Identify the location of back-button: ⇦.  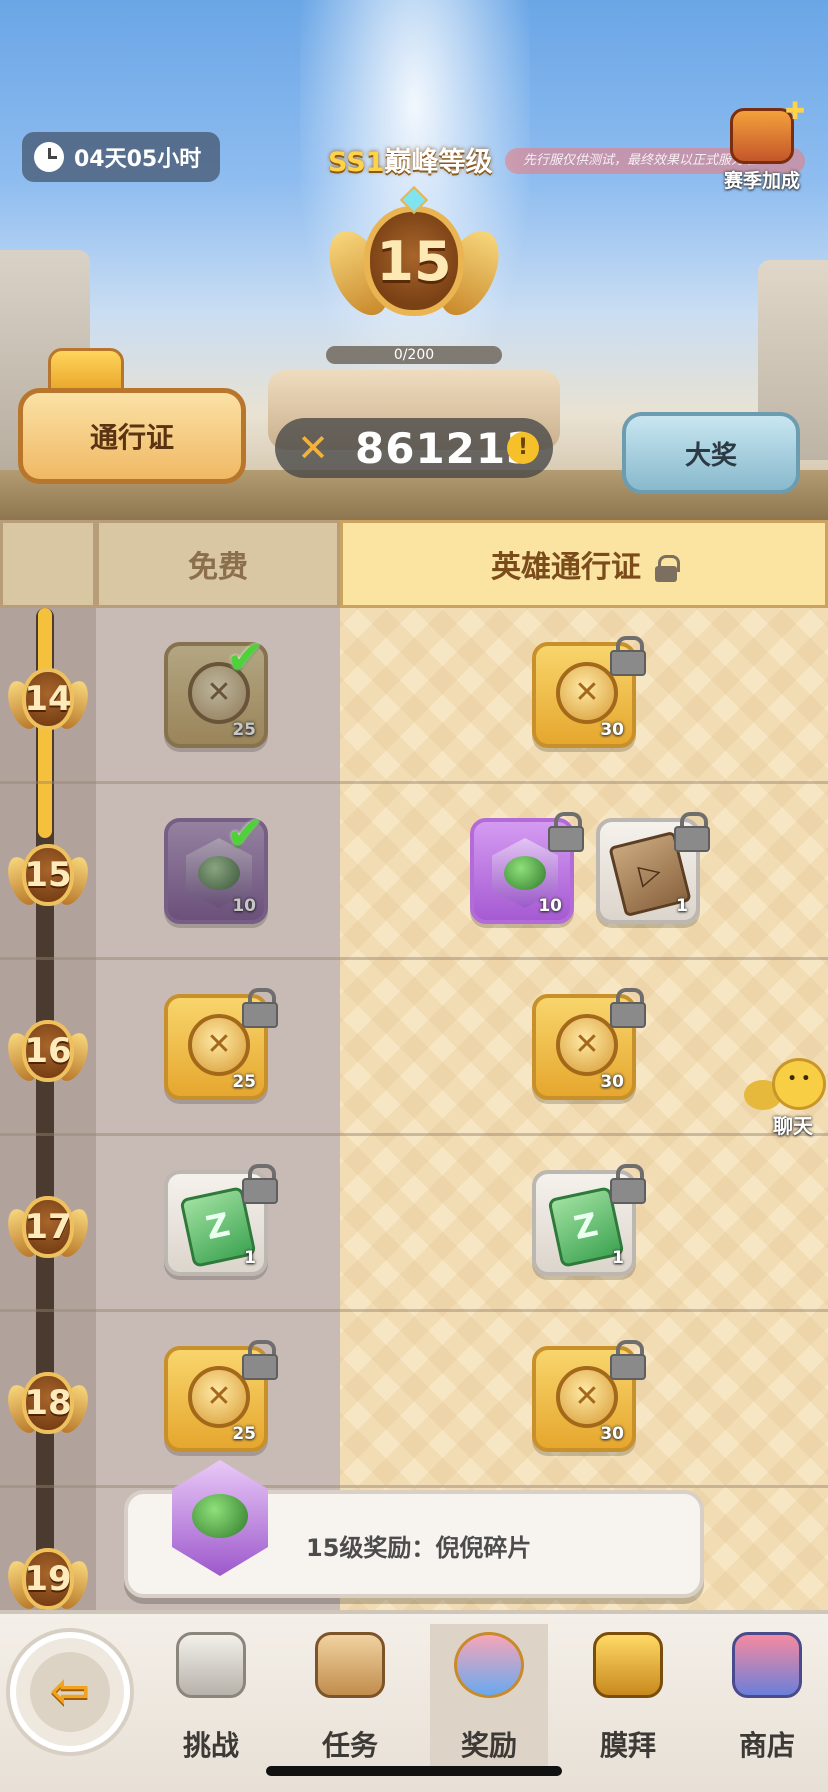
(70, 1692).